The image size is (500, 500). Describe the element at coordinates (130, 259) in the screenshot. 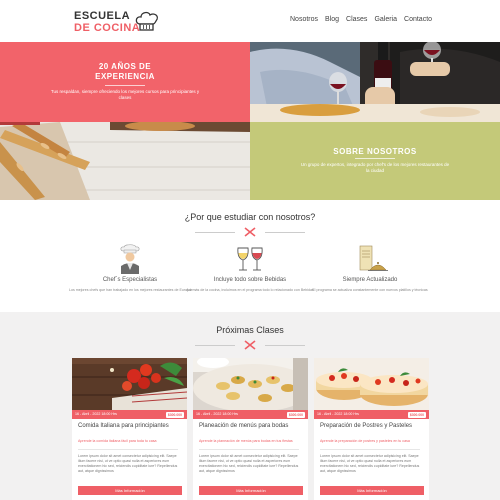

I see `chef-icon` at that location.